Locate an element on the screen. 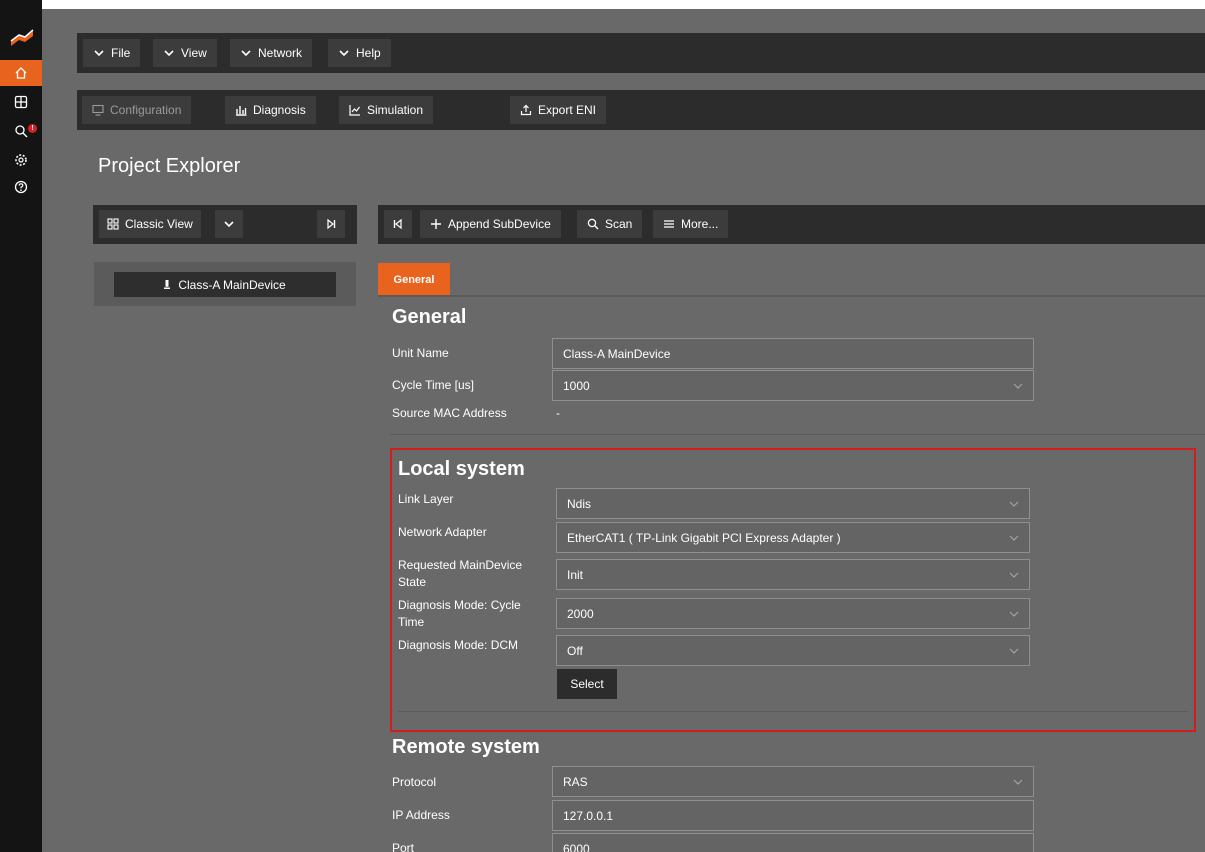 This screenshot has width=1205, height=852. tab-general: General is located at coordinates (414, 279).